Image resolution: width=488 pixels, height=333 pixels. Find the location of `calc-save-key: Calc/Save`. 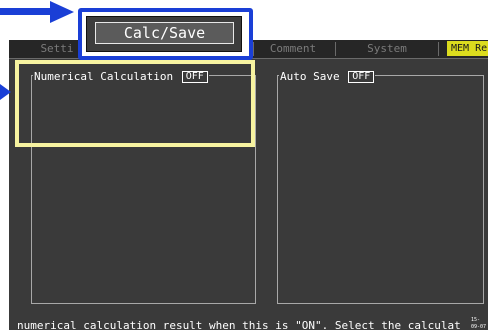

calc-save-key: Calc/Save is located at coordinates (164, 34).